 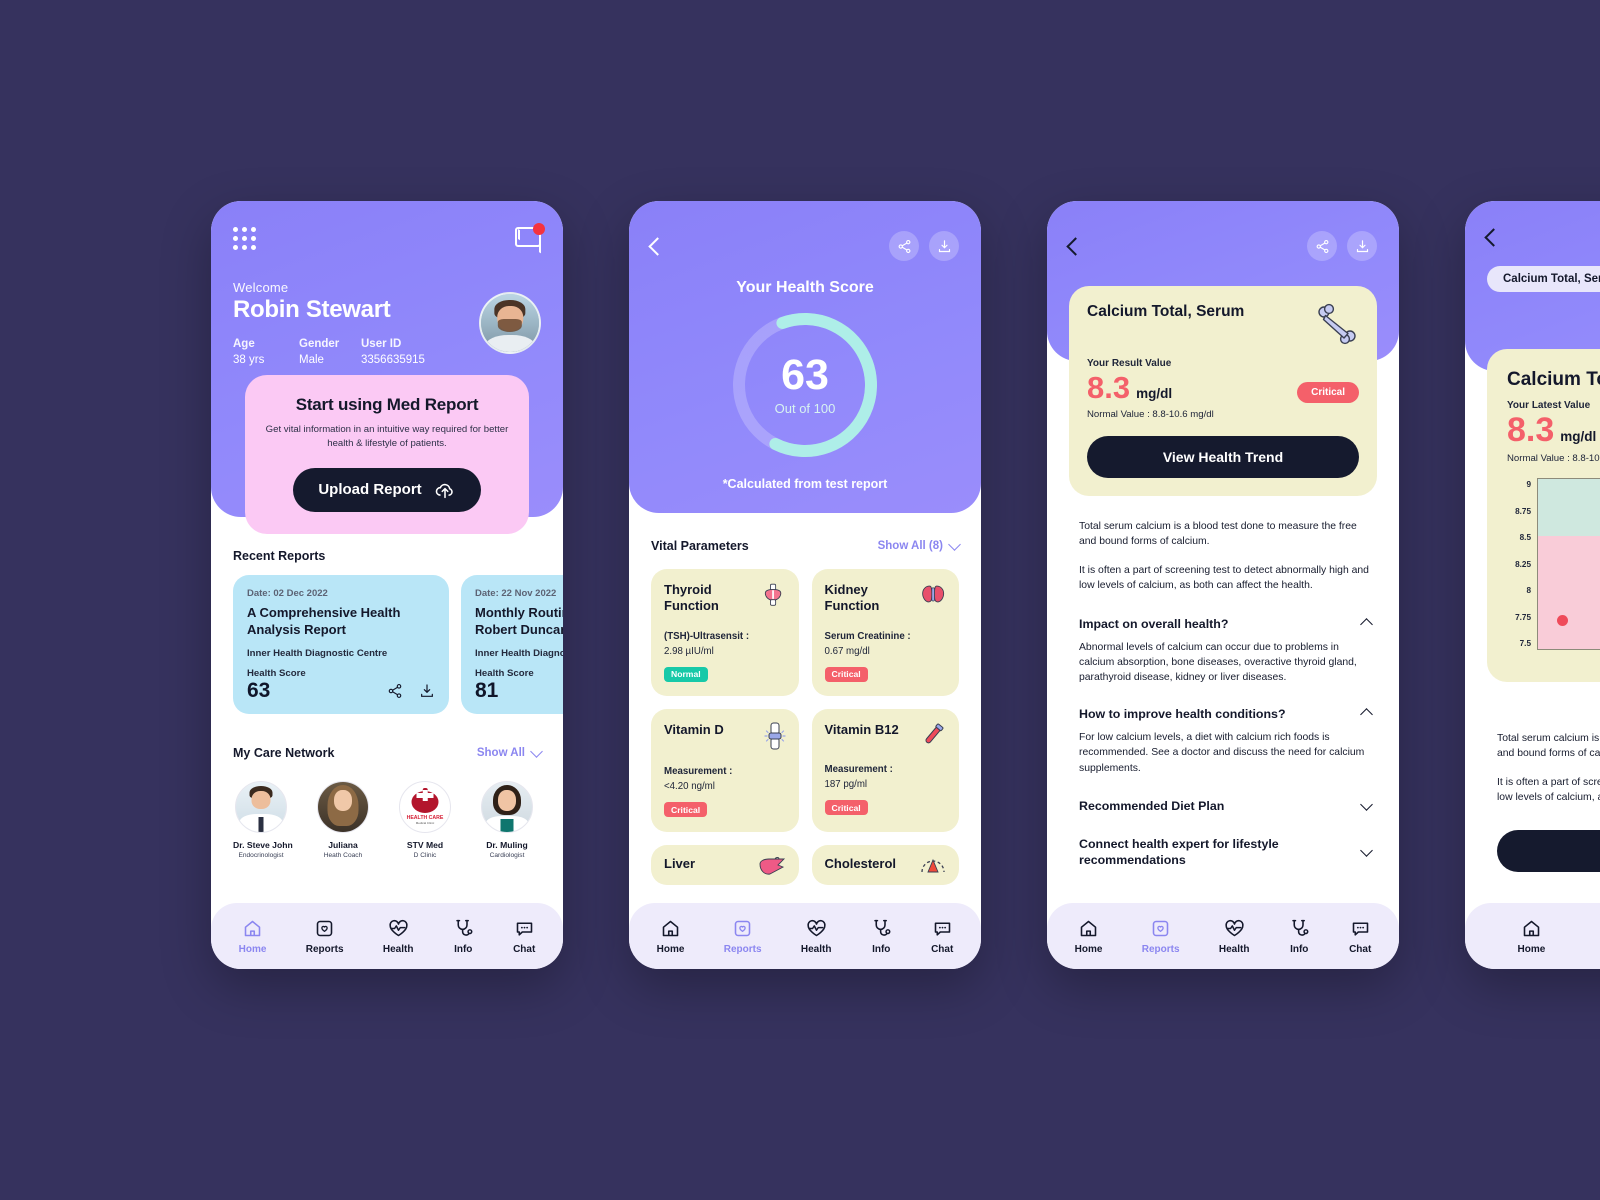 What do you see at coordinates (387, 489) in the screenshot?
I see `upload-report-button: Upload Report` at bounding box center [387, 489].